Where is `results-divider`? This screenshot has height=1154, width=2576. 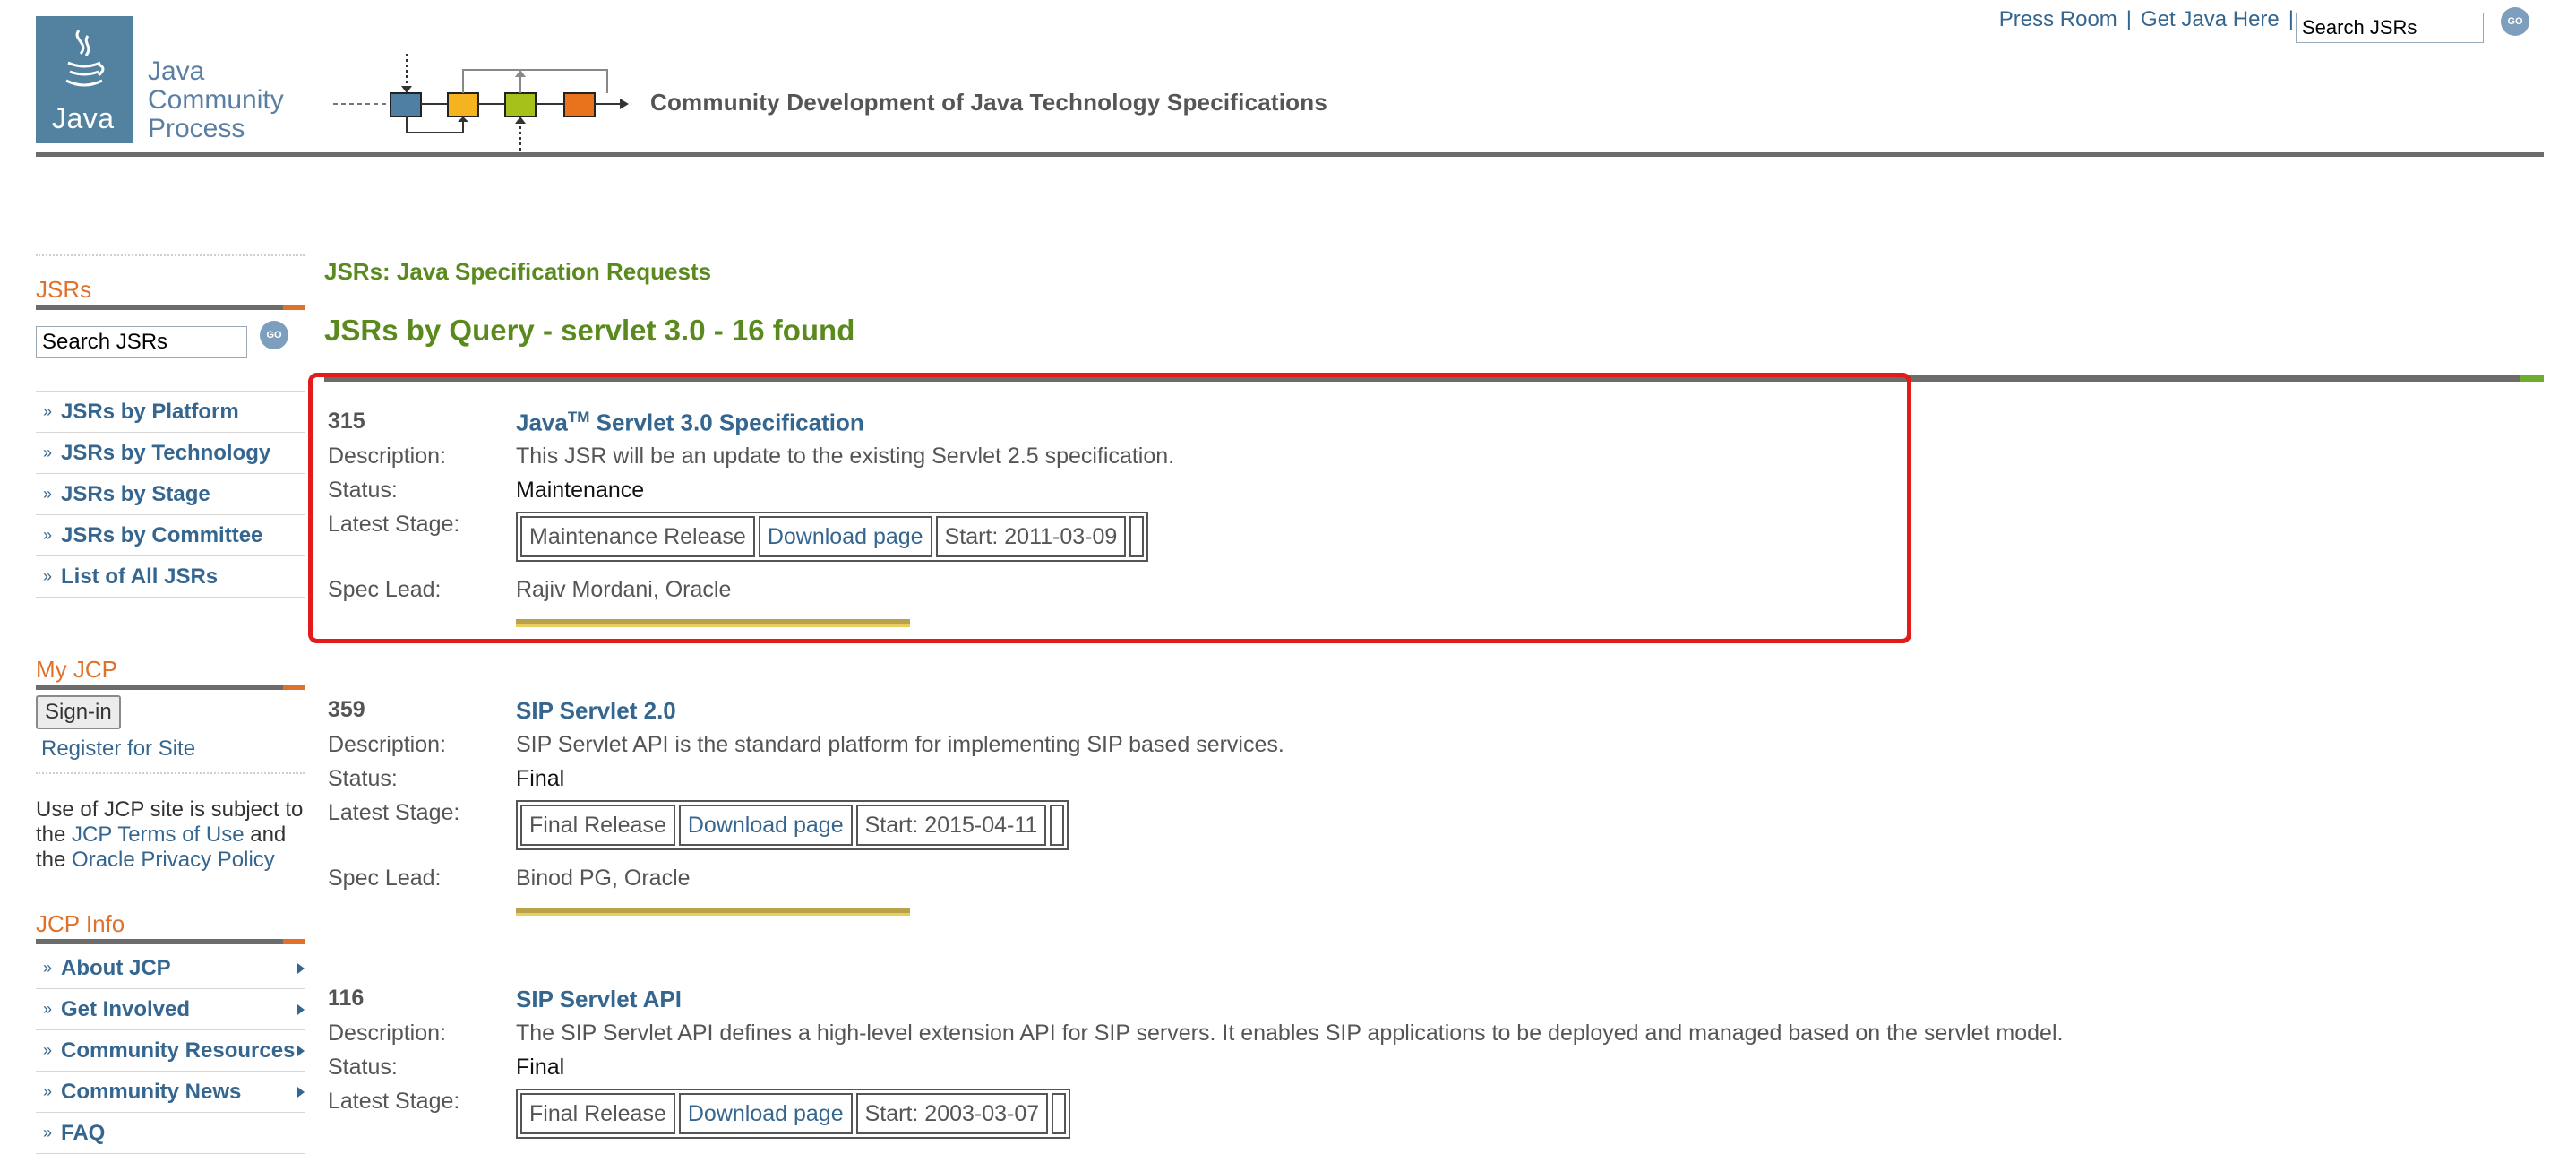
results-divider is located at coordinates (1434, 378).